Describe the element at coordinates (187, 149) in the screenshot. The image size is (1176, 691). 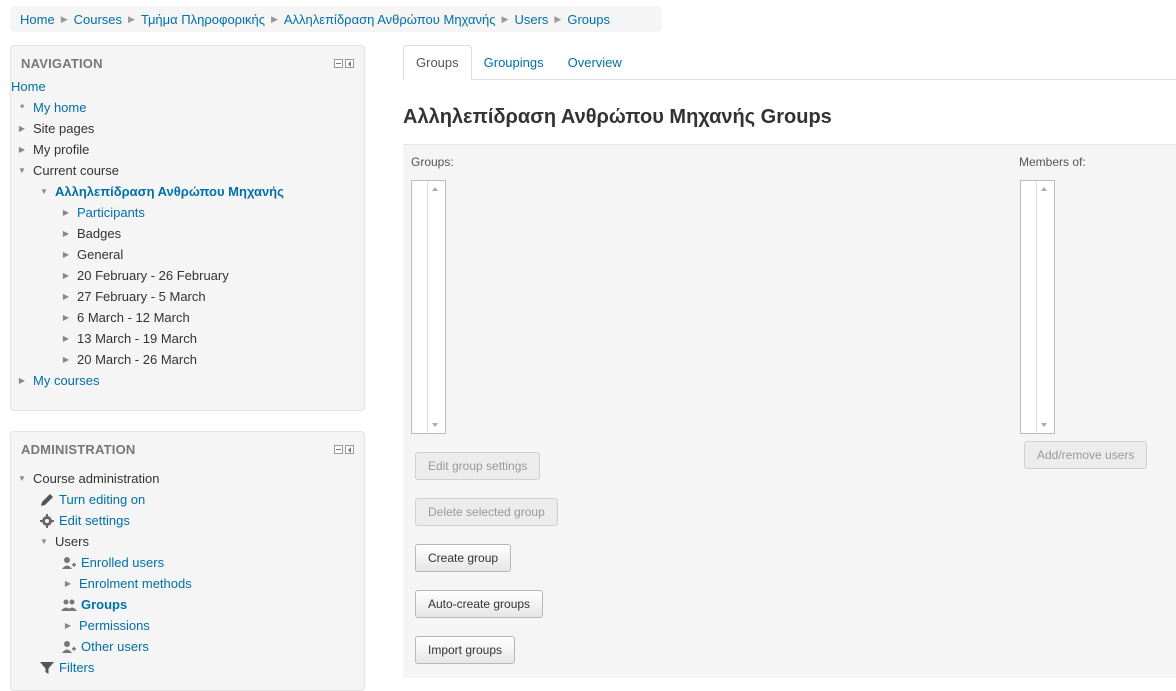
I see `nav-my-profile: ▶ My profile` at that location.